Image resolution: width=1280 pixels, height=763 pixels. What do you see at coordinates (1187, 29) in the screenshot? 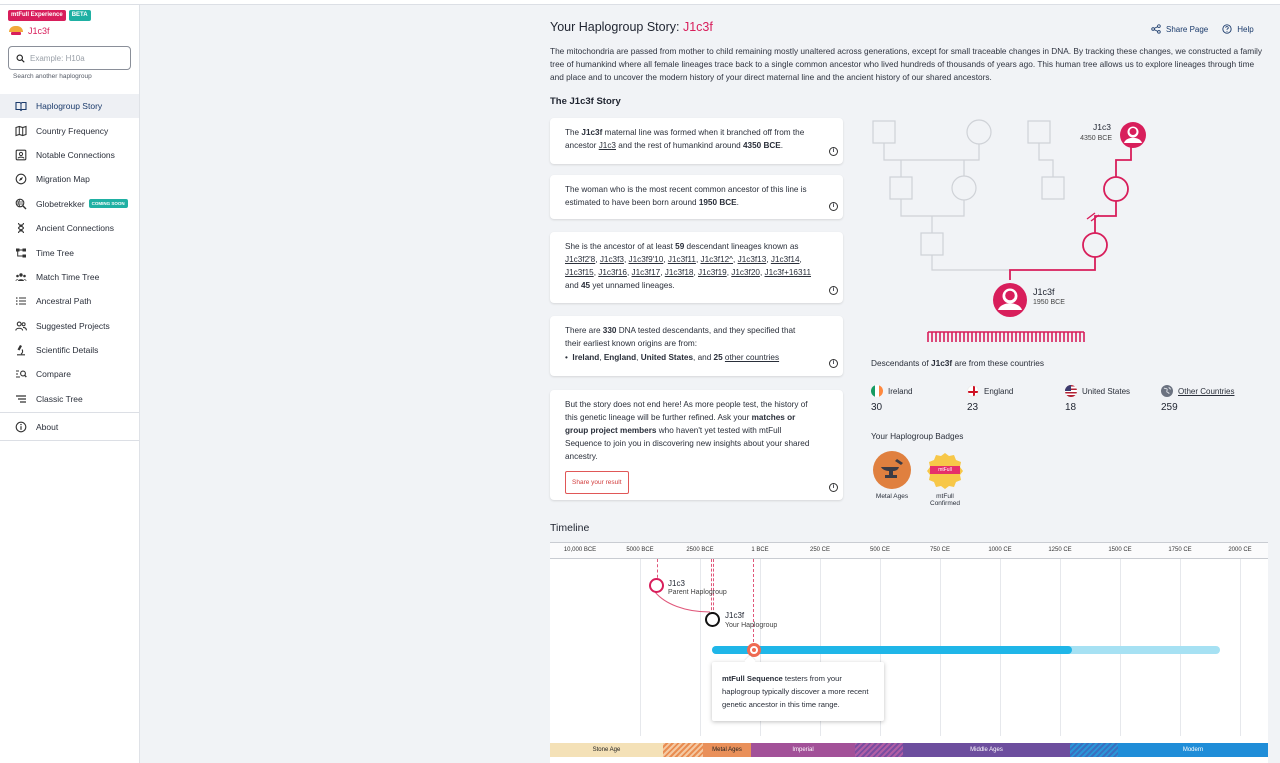
I see `share-page-label: Share Page` at bounding box center [1187, 29].